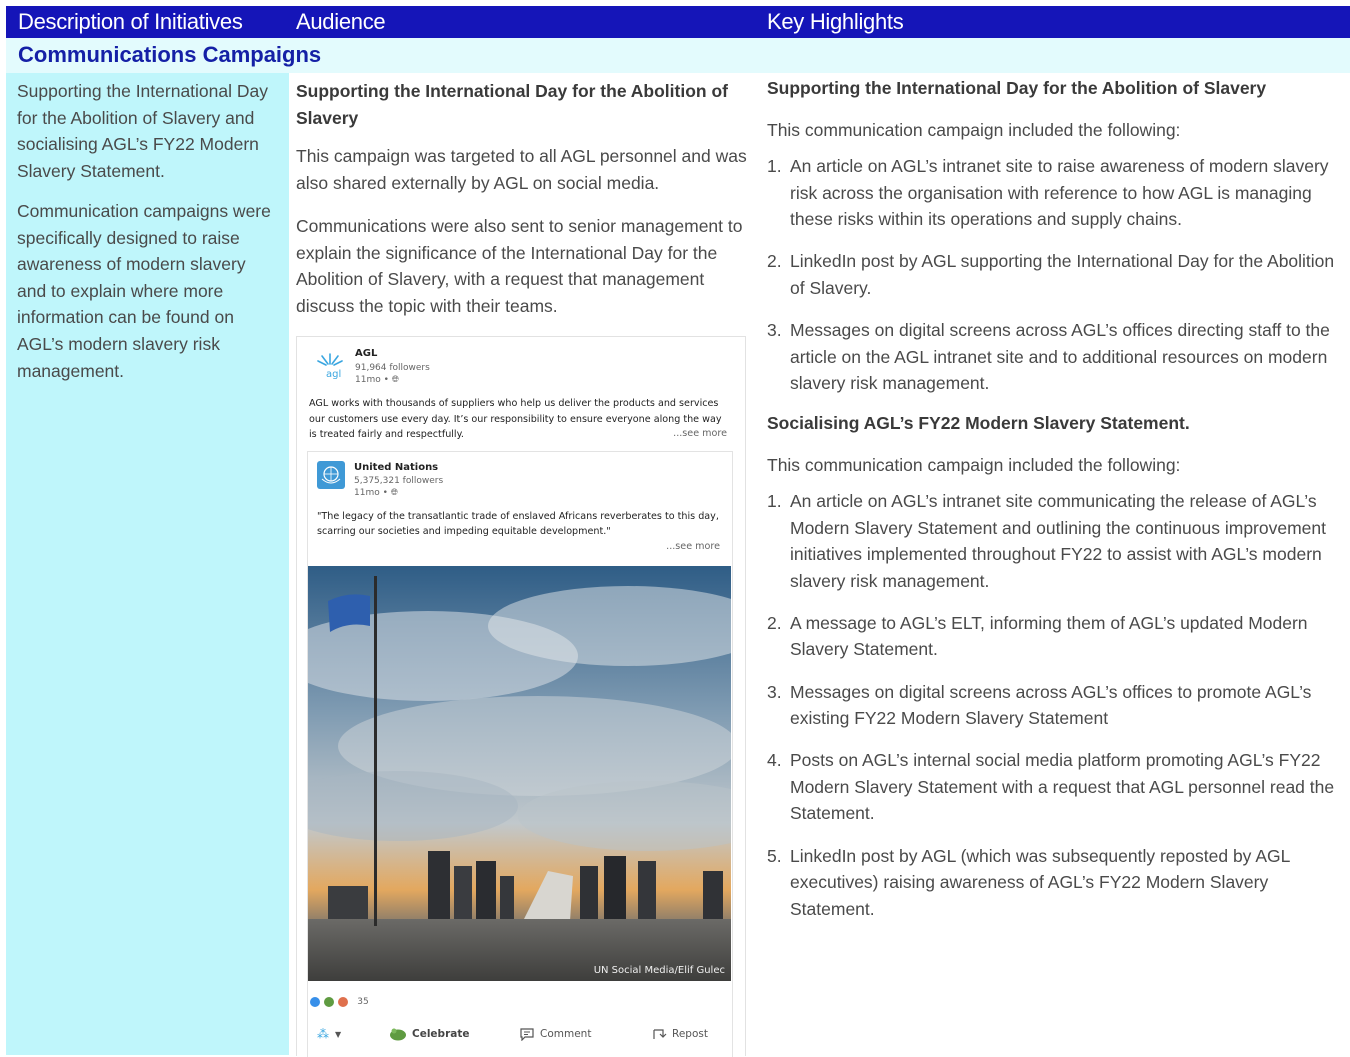  I want to click on shared-followers: 5,375,321 followers, so click(399, 481).